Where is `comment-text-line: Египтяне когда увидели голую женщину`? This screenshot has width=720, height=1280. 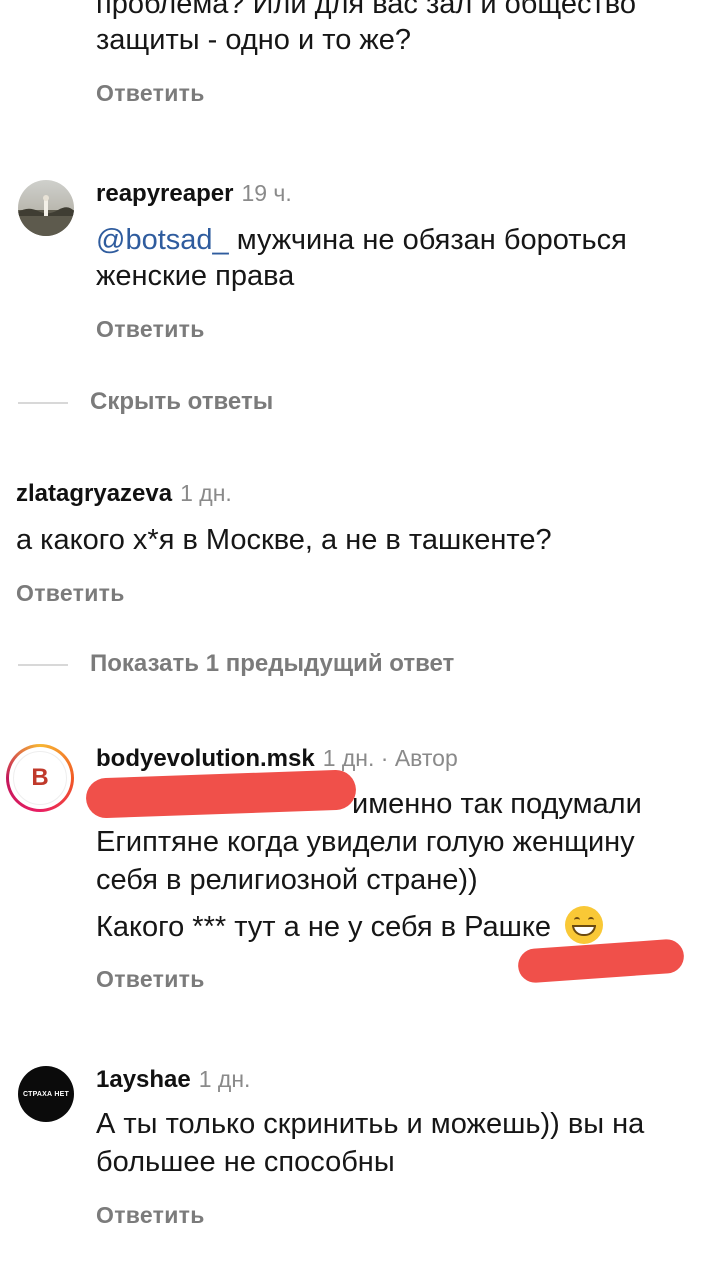 comment-text-line: Египтяне когда увидели голую женщину is located at coordinates (365, 842).